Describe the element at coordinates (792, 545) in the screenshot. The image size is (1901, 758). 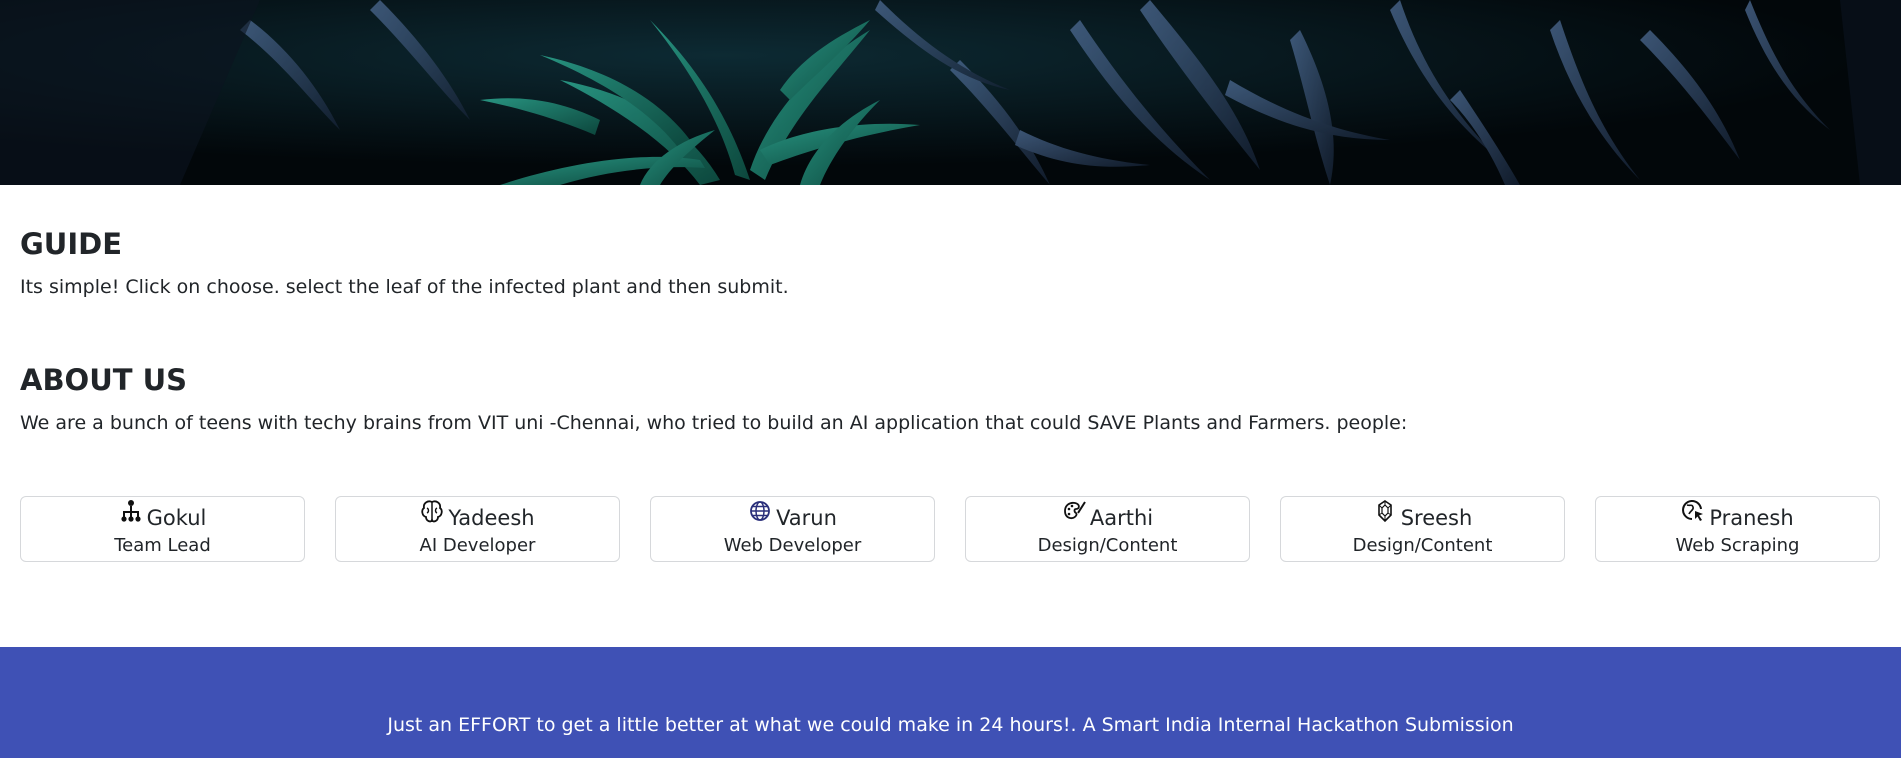
I see `team-member-role: Web Developer` at that location.